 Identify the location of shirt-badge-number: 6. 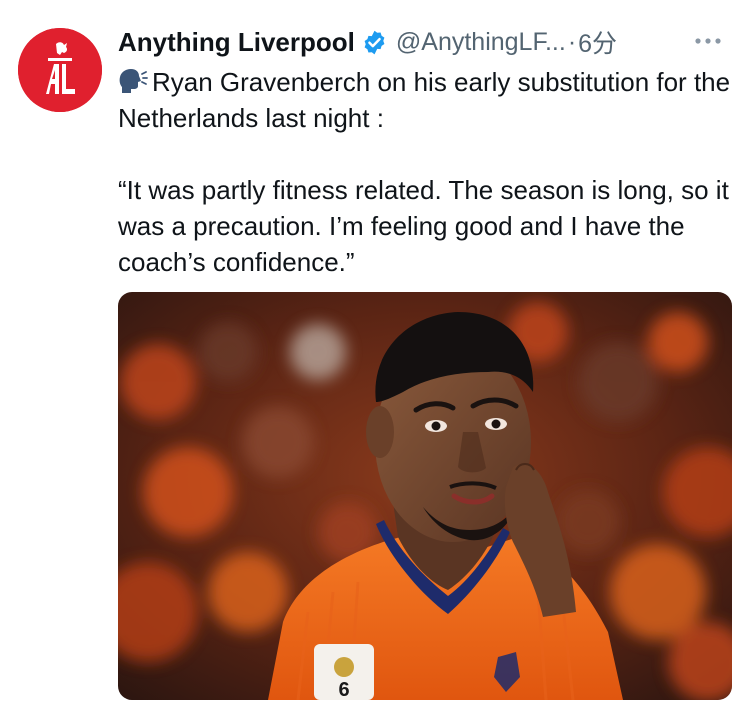
(343, 689).